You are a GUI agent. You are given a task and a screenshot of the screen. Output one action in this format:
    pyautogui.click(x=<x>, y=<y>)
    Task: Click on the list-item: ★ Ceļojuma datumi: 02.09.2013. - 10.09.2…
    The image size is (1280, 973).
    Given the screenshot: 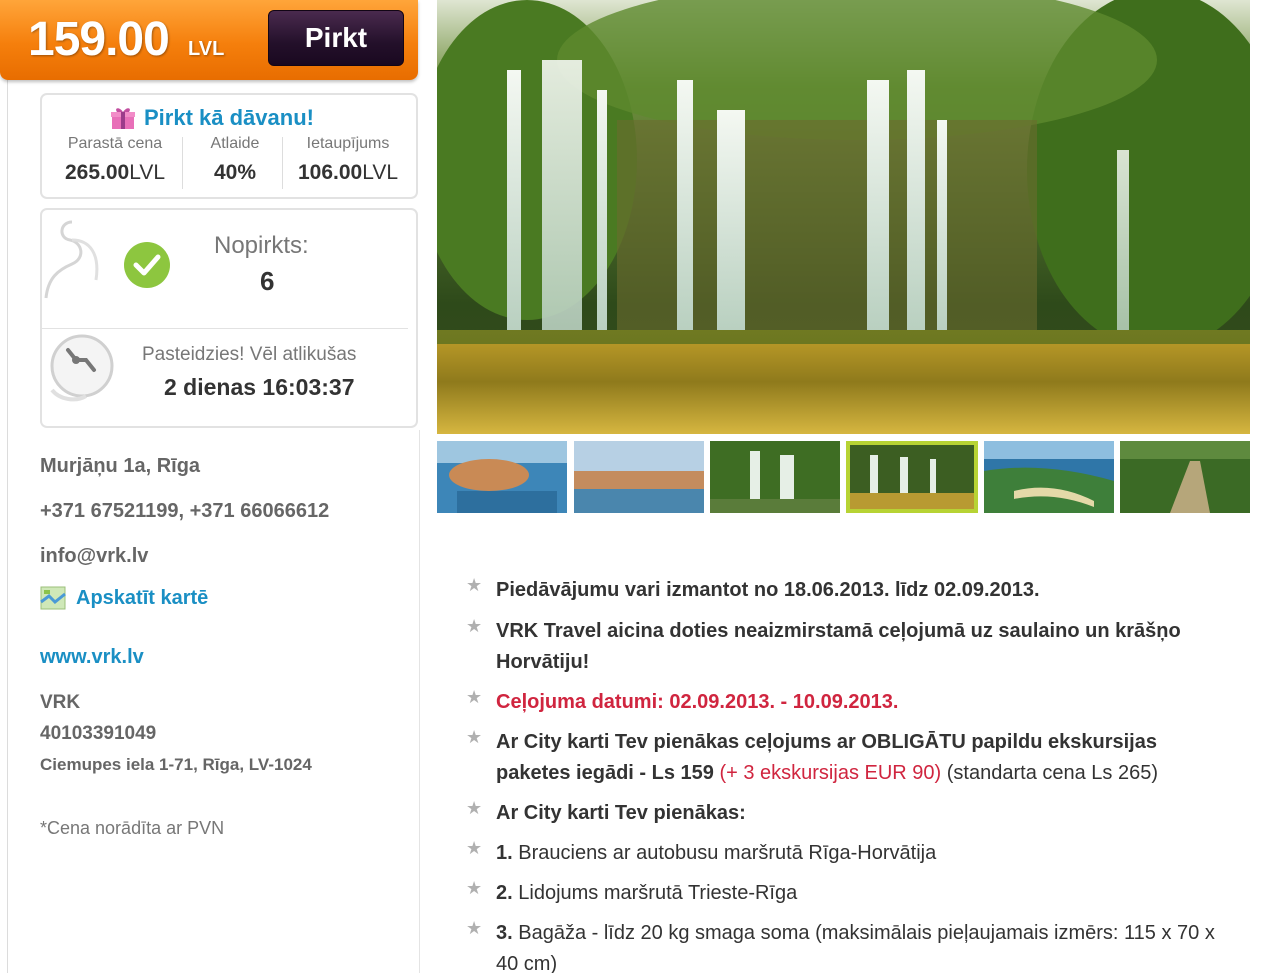 What is the action you would take?
    pyautogui.click(x=852, y=702)
    